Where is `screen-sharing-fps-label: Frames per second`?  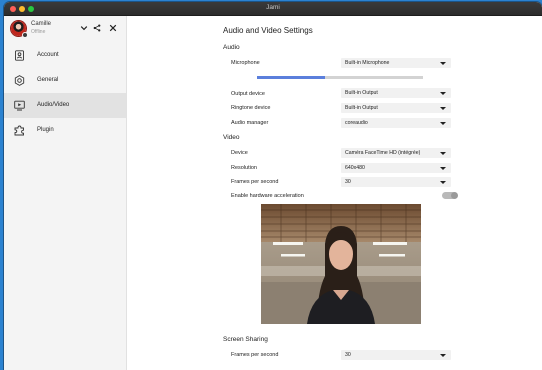
screen-sharing-fps-label: Frames per second is located at coordinates (255, 355).